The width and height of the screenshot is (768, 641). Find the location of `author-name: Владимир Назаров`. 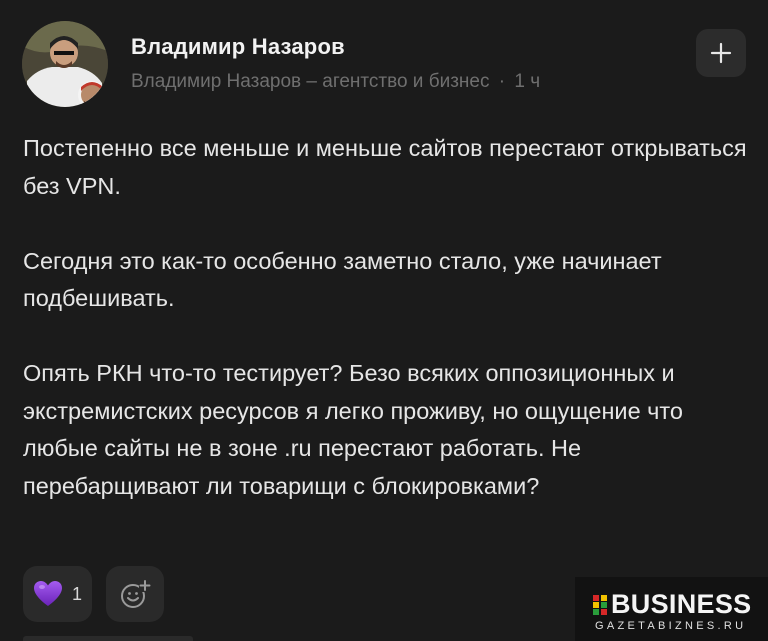

author-name: Владимир Назаров is located at coordinates (238, 47).